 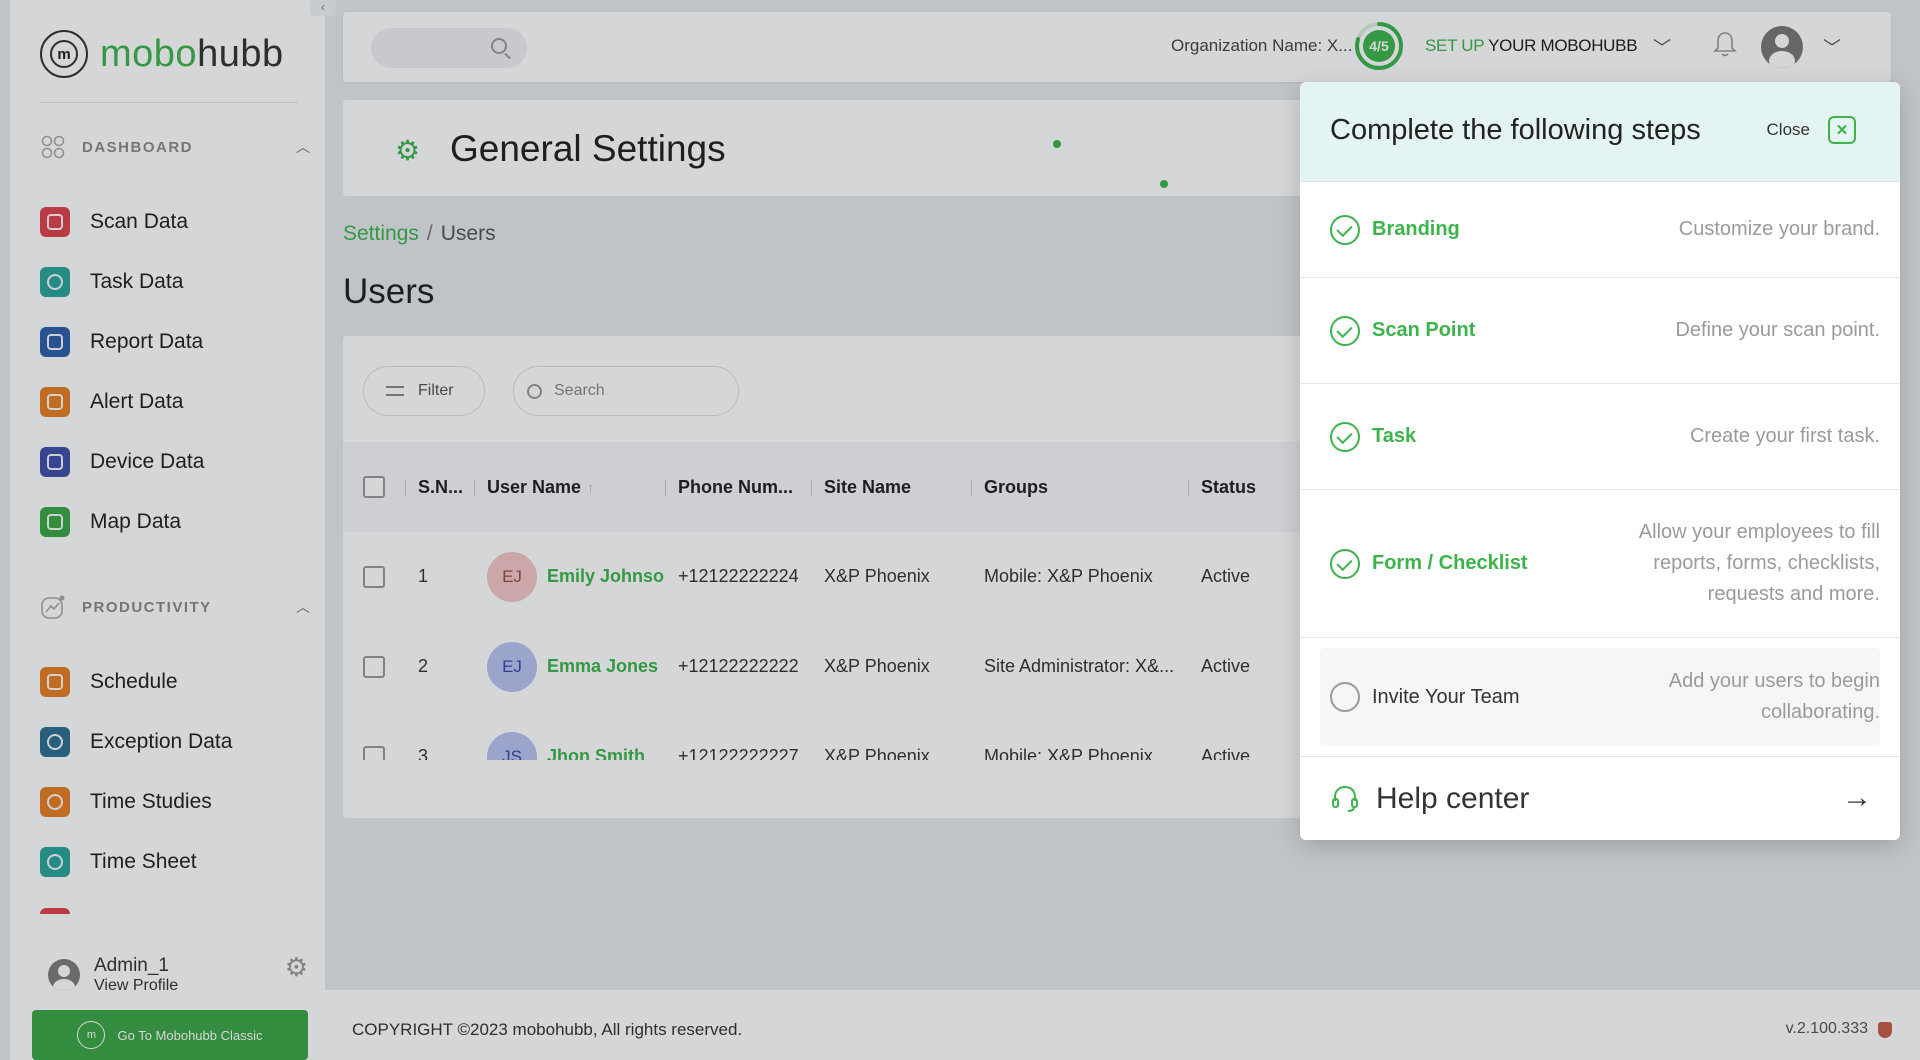 I want to click on empty-circle-icon, so click(x=1345, y=697).